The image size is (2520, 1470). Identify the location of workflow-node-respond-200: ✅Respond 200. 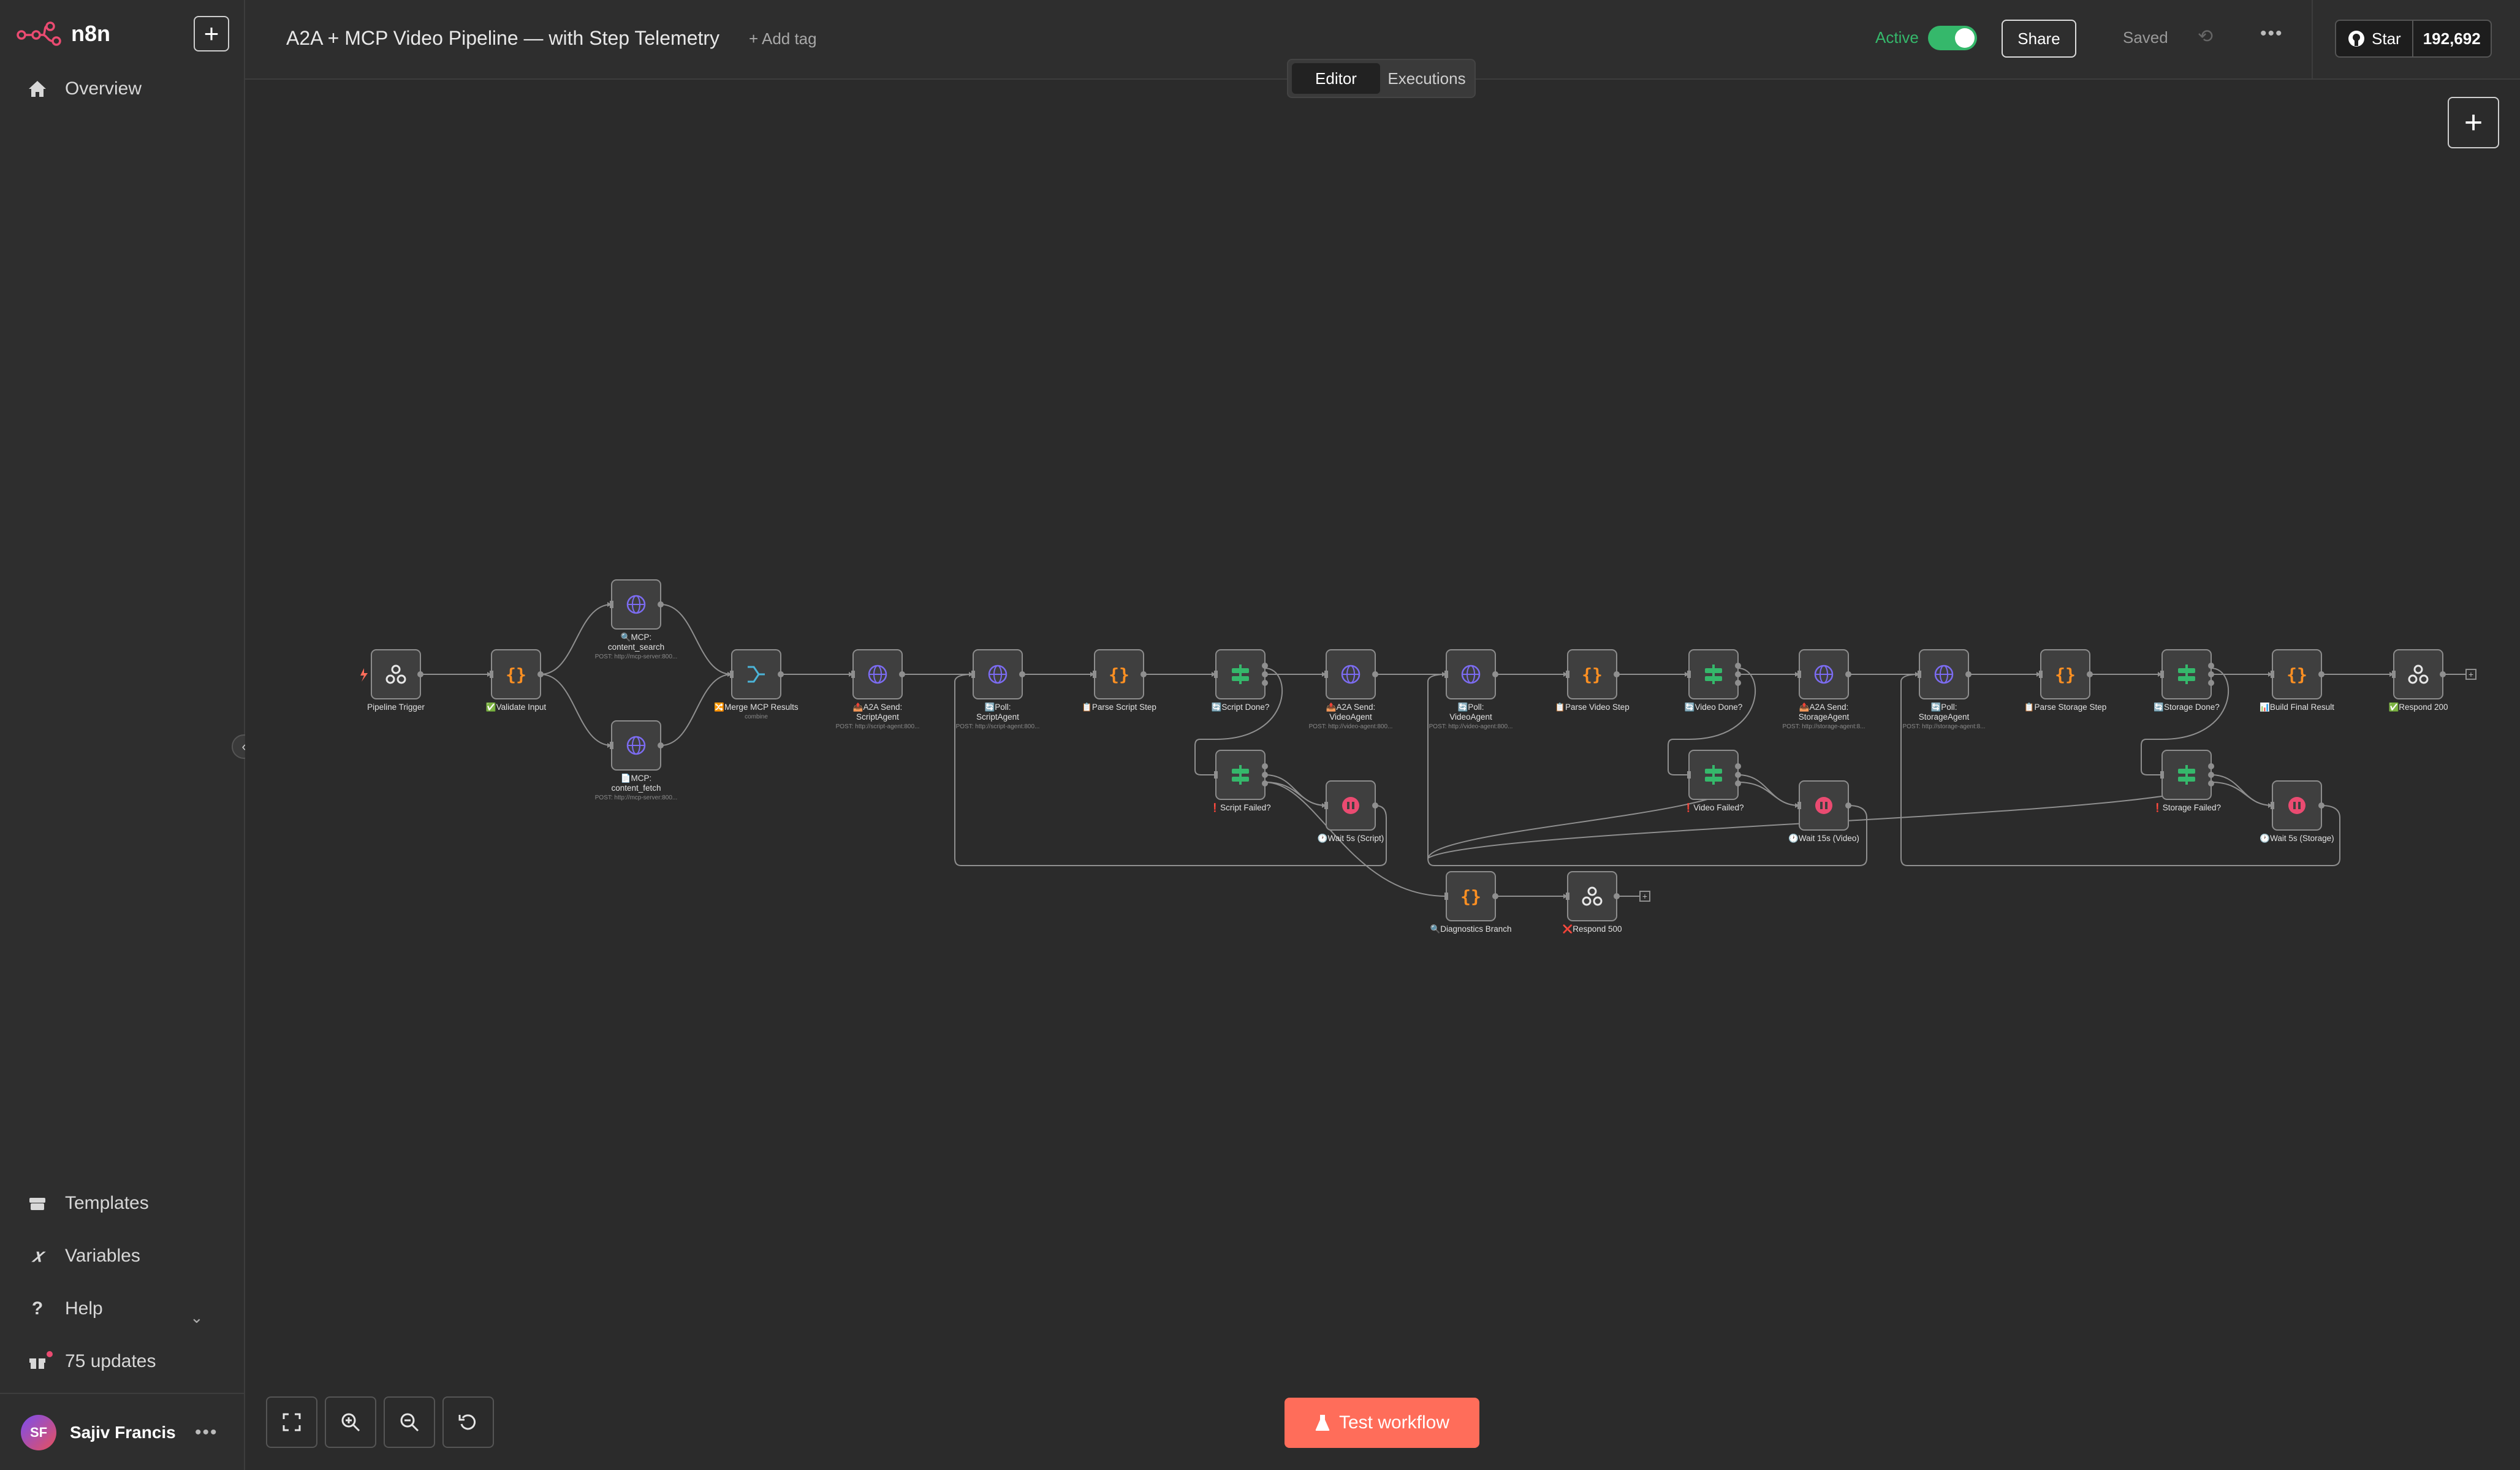
(2418, 680).